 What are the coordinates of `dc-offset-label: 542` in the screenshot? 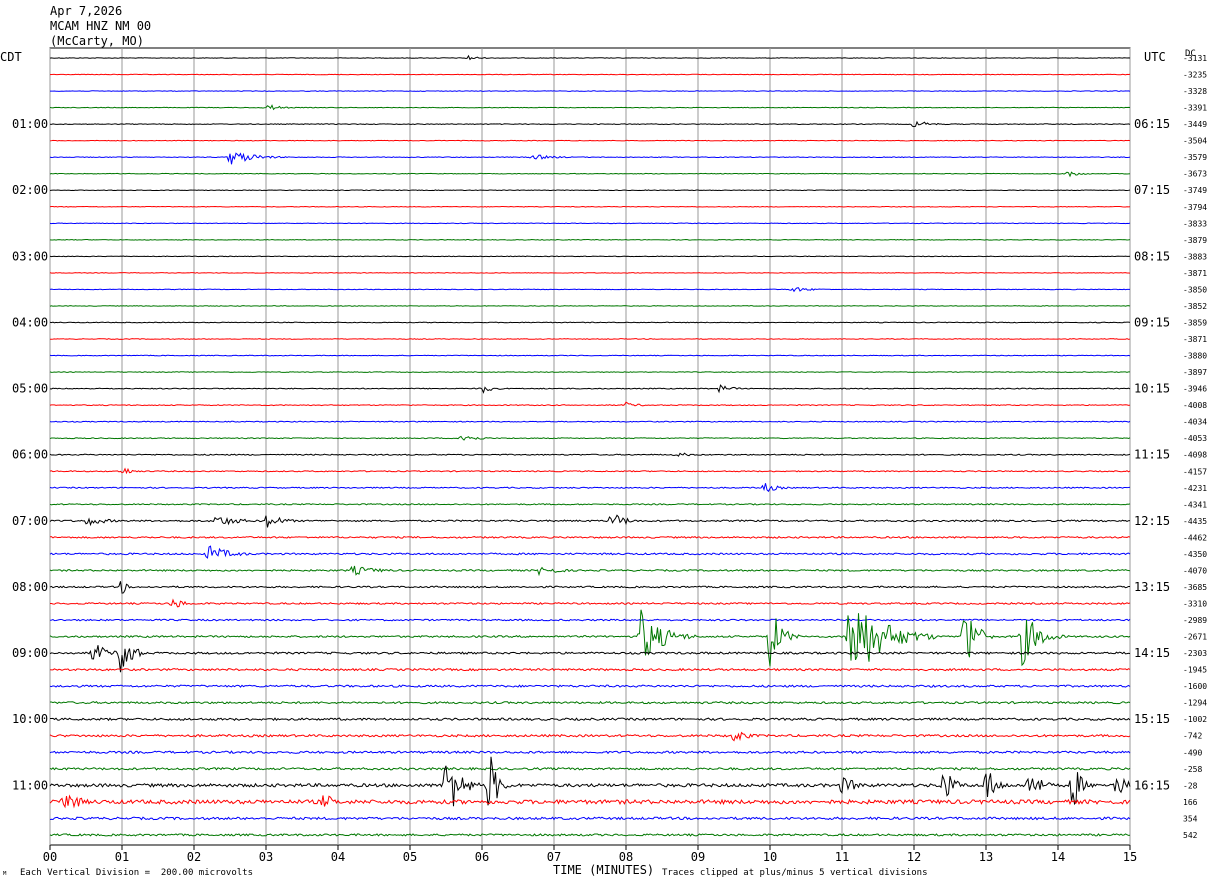 It's located at (1190, 835).